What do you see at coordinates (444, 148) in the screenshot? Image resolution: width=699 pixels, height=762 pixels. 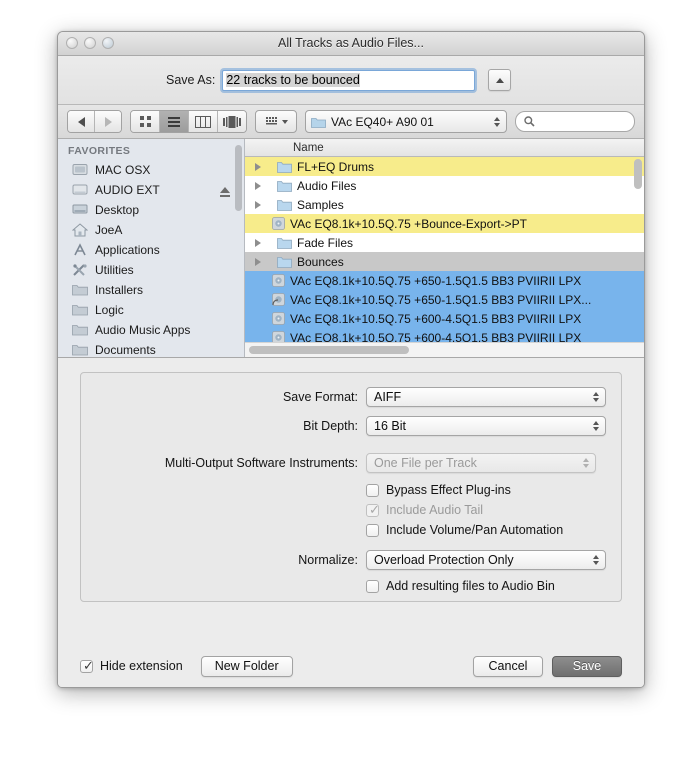 I see `file-list-header: Name` at bounding box center [444, 148].